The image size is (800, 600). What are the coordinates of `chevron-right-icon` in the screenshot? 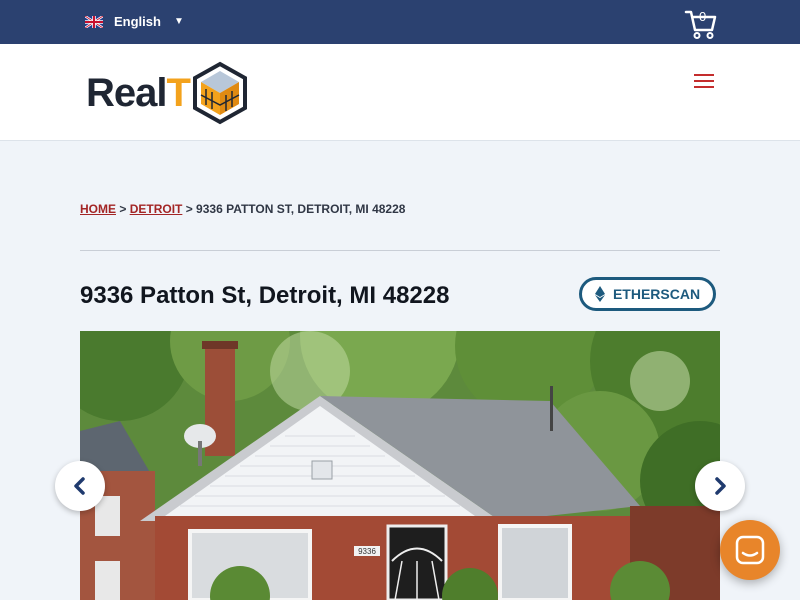 It's located at (720, 486).